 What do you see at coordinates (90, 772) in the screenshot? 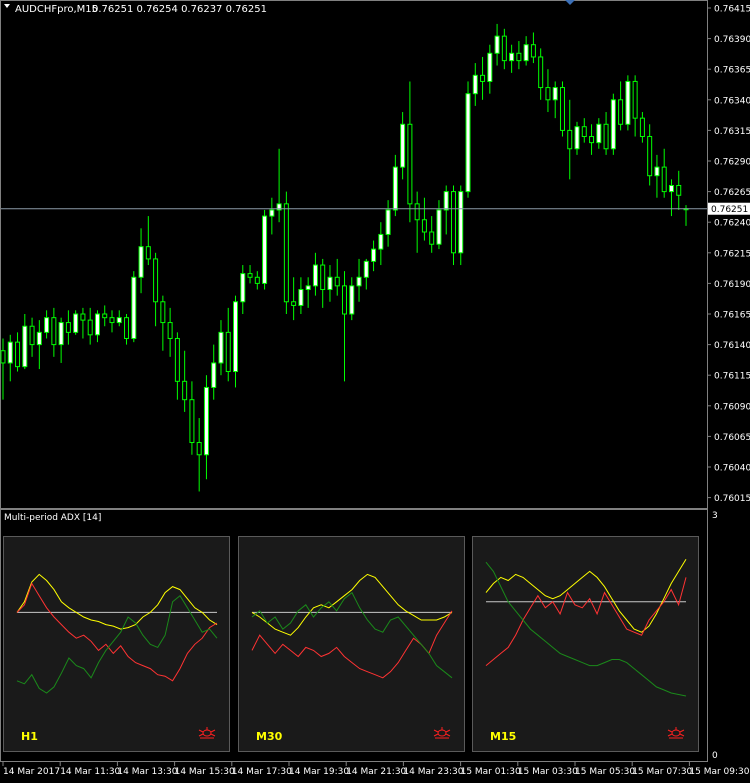
I see `time-tick-label: 14 Mar 11:30` at bounding box center [90, 772].